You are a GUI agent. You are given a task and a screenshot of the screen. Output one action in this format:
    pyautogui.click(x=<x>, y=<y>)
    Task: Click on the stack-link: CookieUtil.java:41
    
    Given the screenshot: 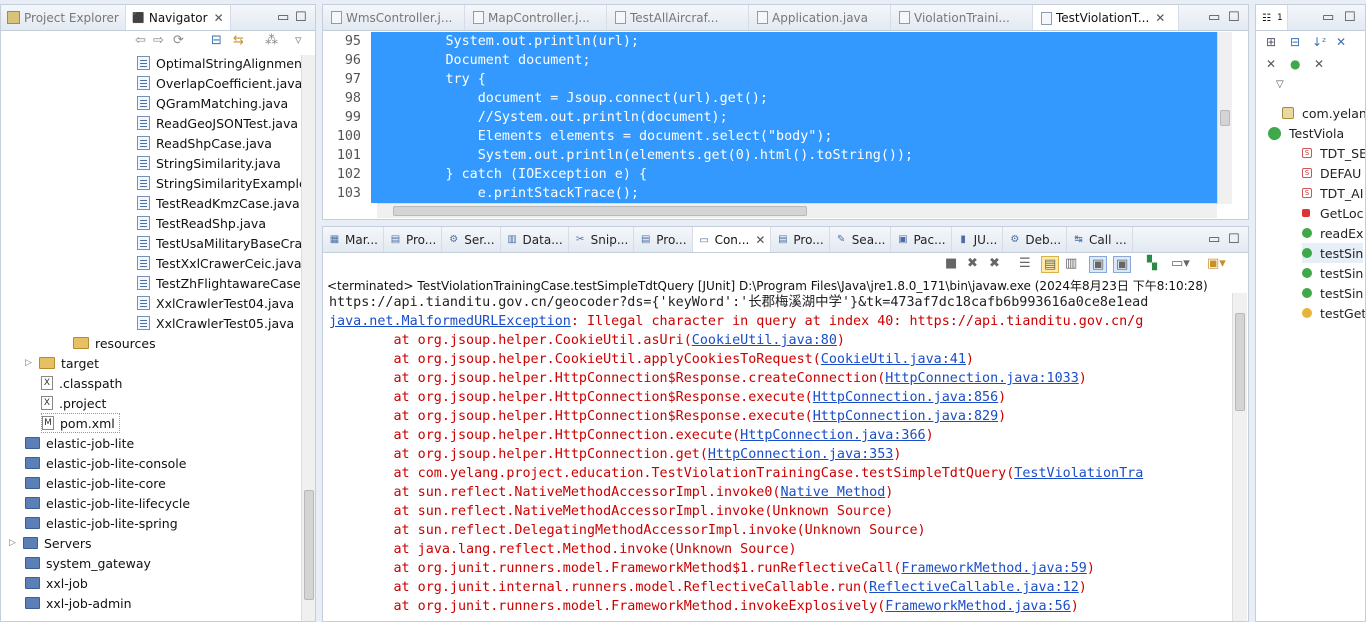 What is the action you would take?
    pyautogui.click(x=893, y=359)
    